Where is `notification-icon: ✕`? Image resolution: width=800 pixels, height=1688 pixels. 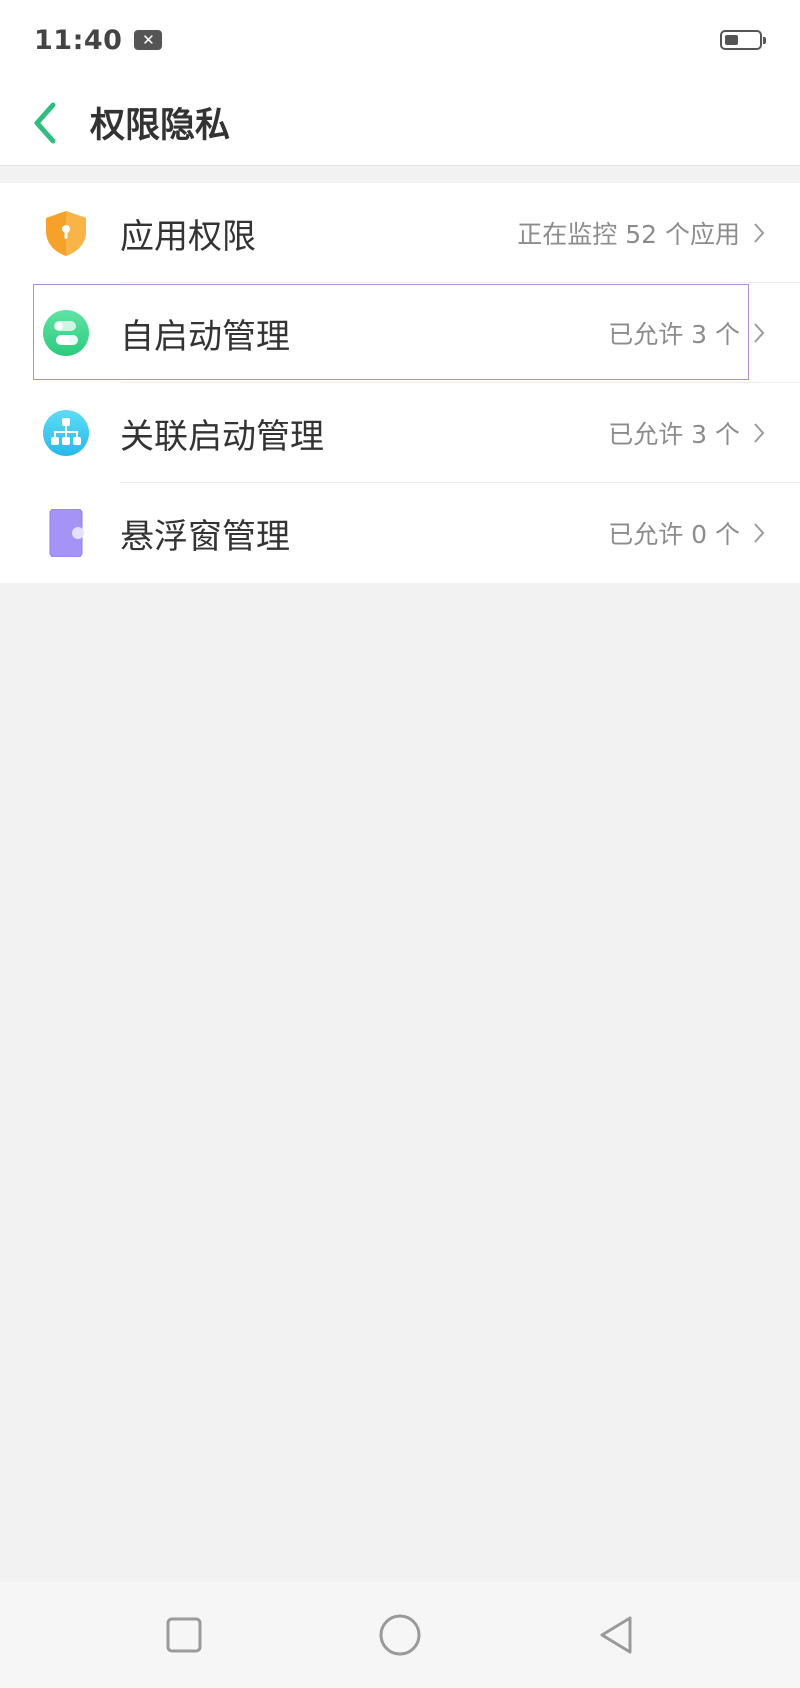
notification-icon: ✕ is located at coordinates (148, 40).